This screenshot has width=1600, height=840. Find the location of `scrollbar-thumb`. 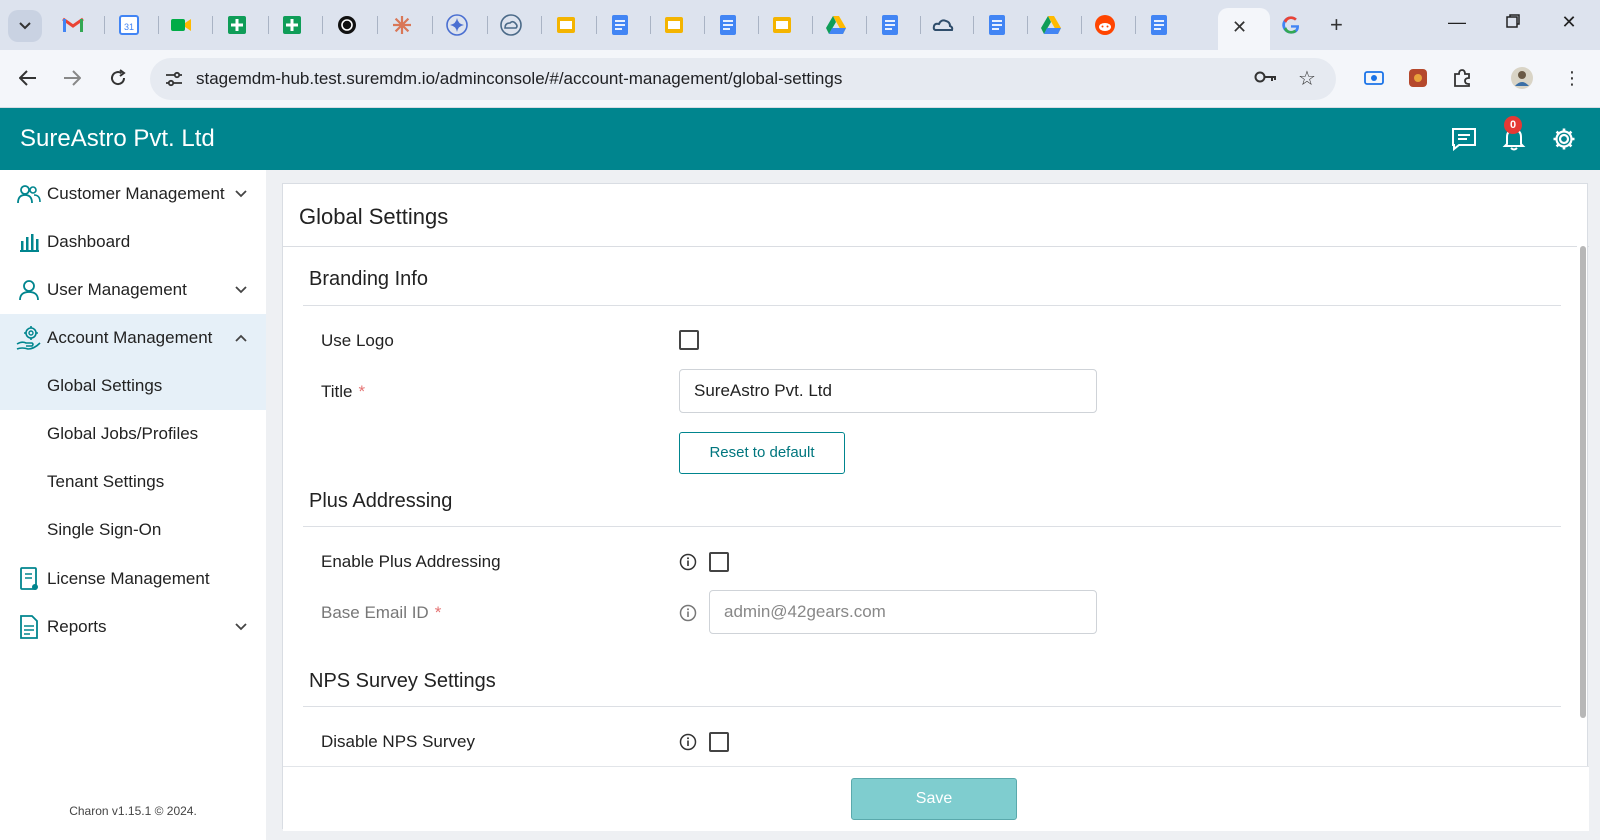

scrollbar-thumb is located at coordinates (1583, 482).